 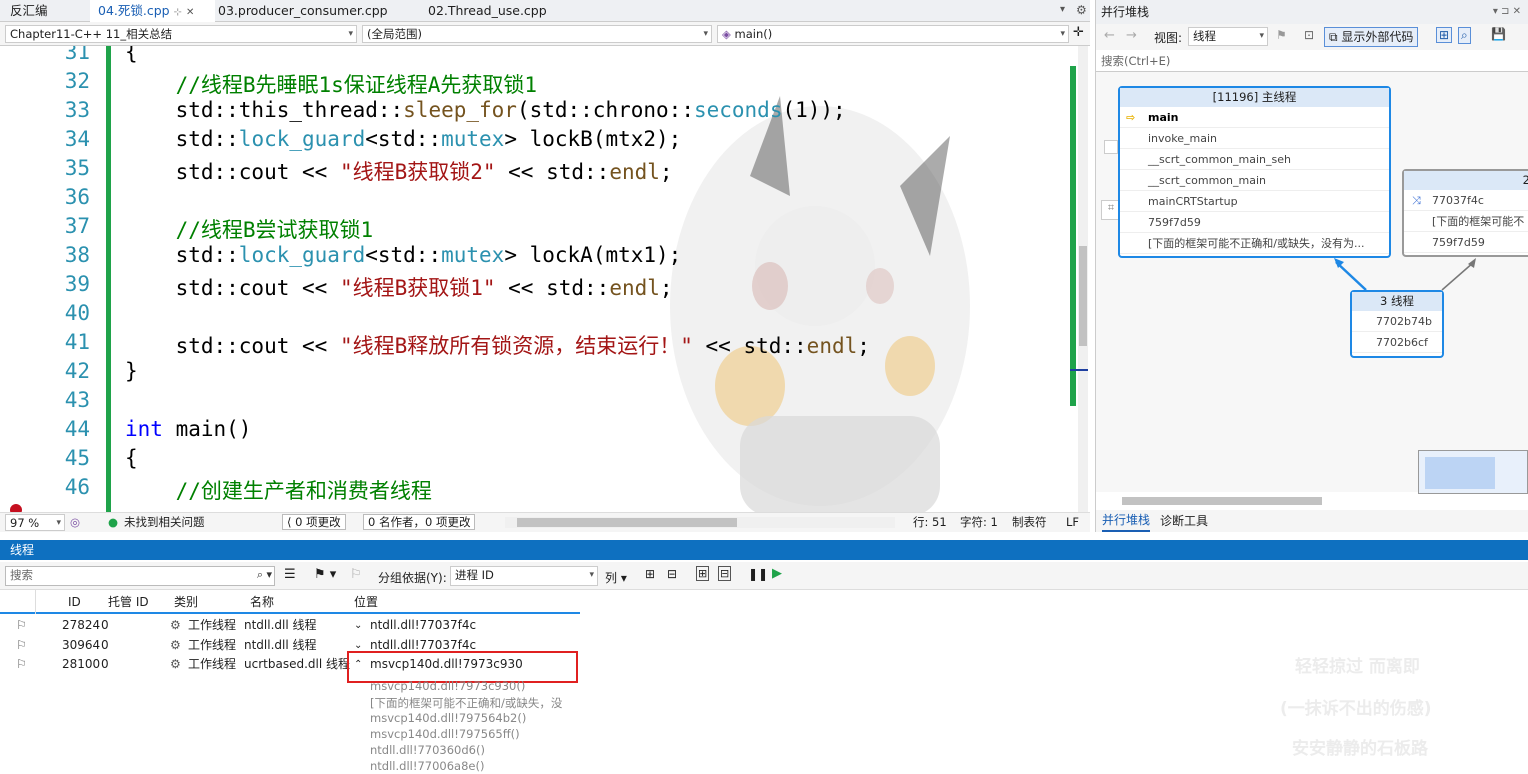 What do you see at coordinates (399, 171) in the screenshot?
I see `code-line: std::cout << "线程B获取锁2" << std::endl;` at bounding box center [399, 171].